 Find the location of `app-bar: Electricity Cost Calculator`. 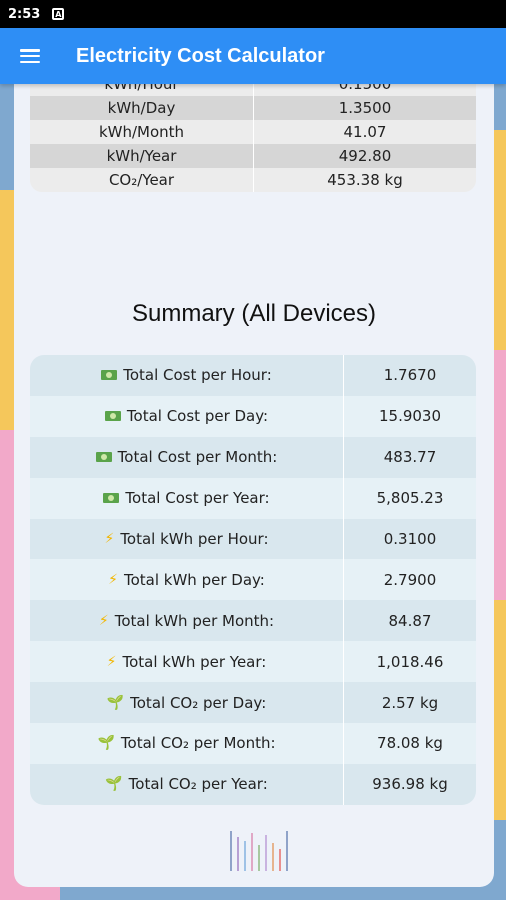

app-bar: Electricity Cost Calculator is located at coordinates (253, 56).